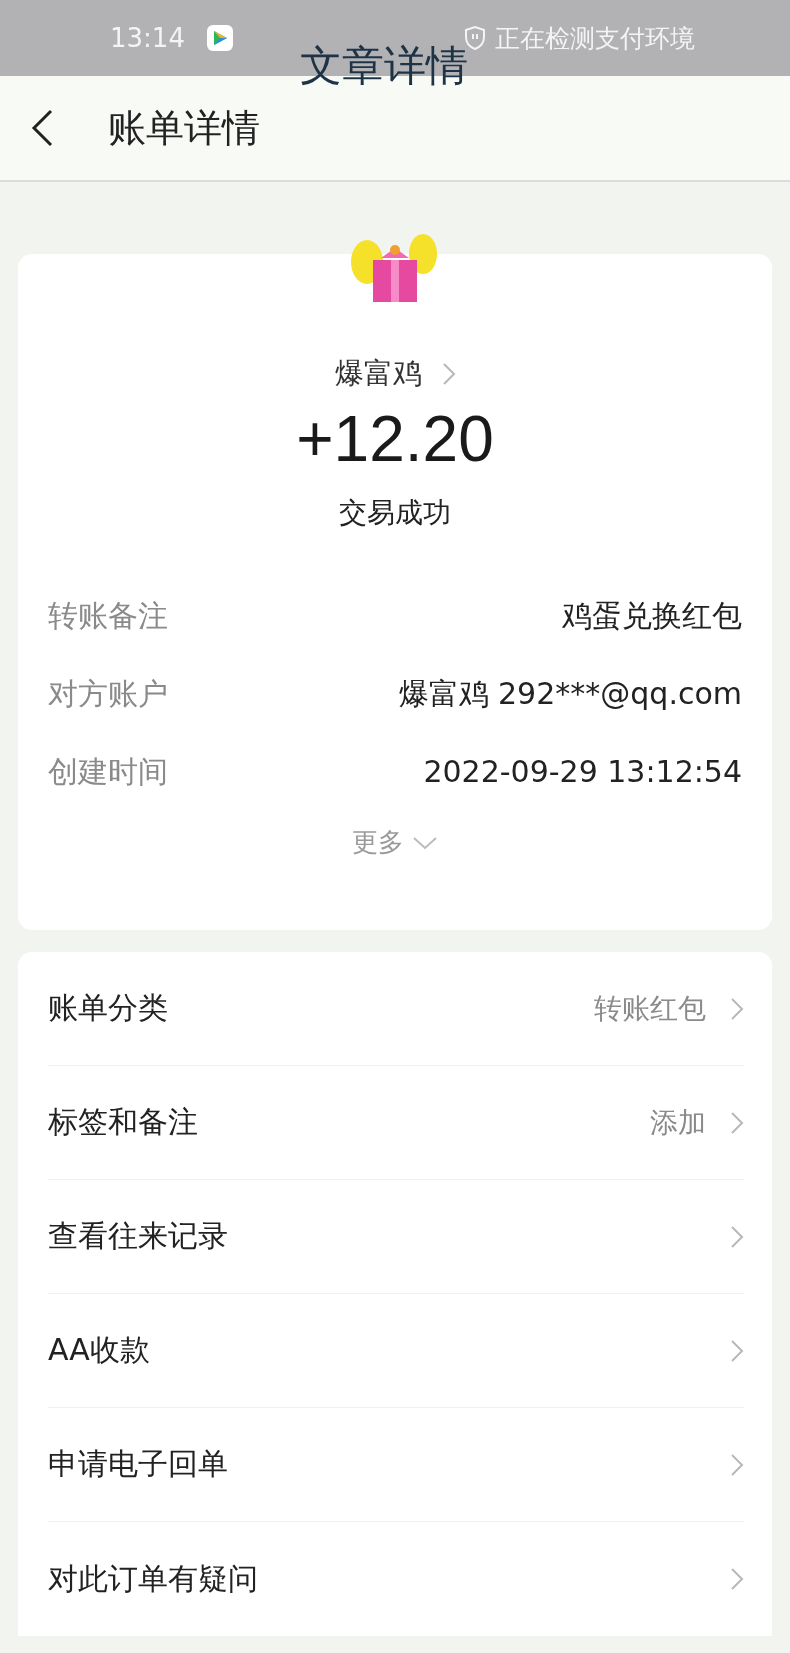 The width and height of the screenshot is (790, 1653). What do you see at coordinates (396, 1465) in the screenshot?
I see `menu-item: 申请电子回单` at bounding box center [396, 1465].